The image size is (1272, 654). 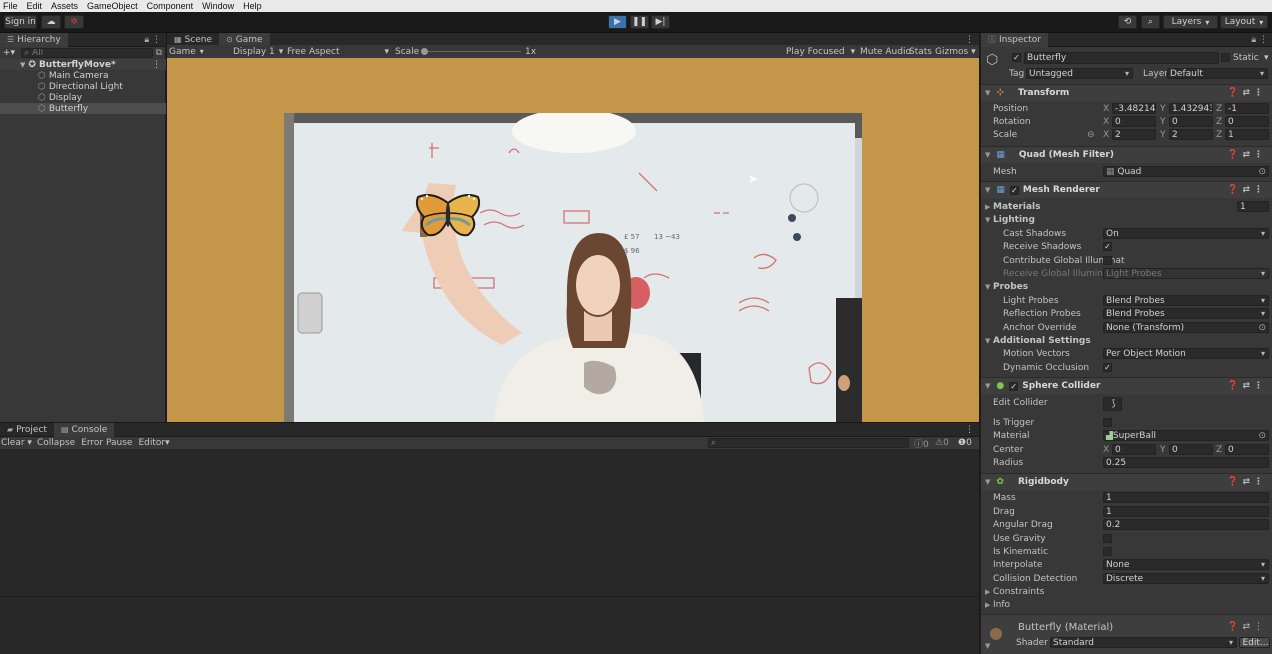 I want to click on active-checkbox: ✓, so click(x=1016, y=57).